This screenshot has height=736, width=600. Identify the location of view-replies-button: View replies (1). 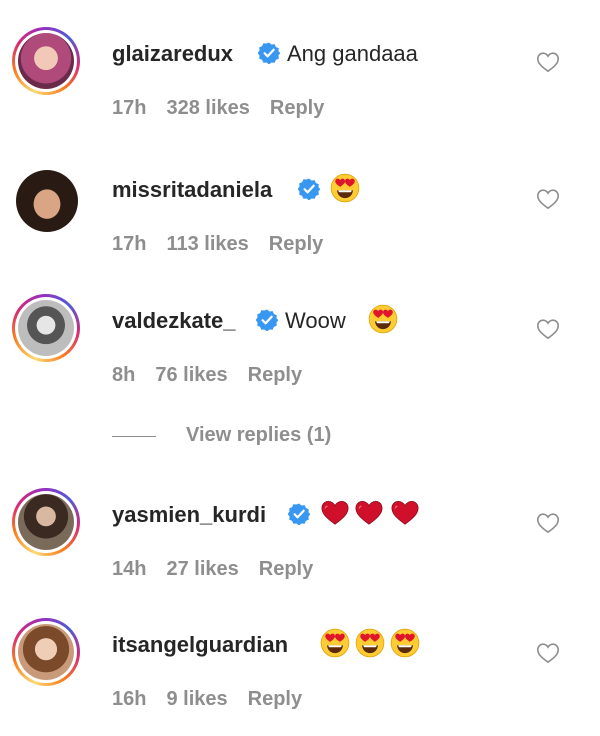
(232, 437).